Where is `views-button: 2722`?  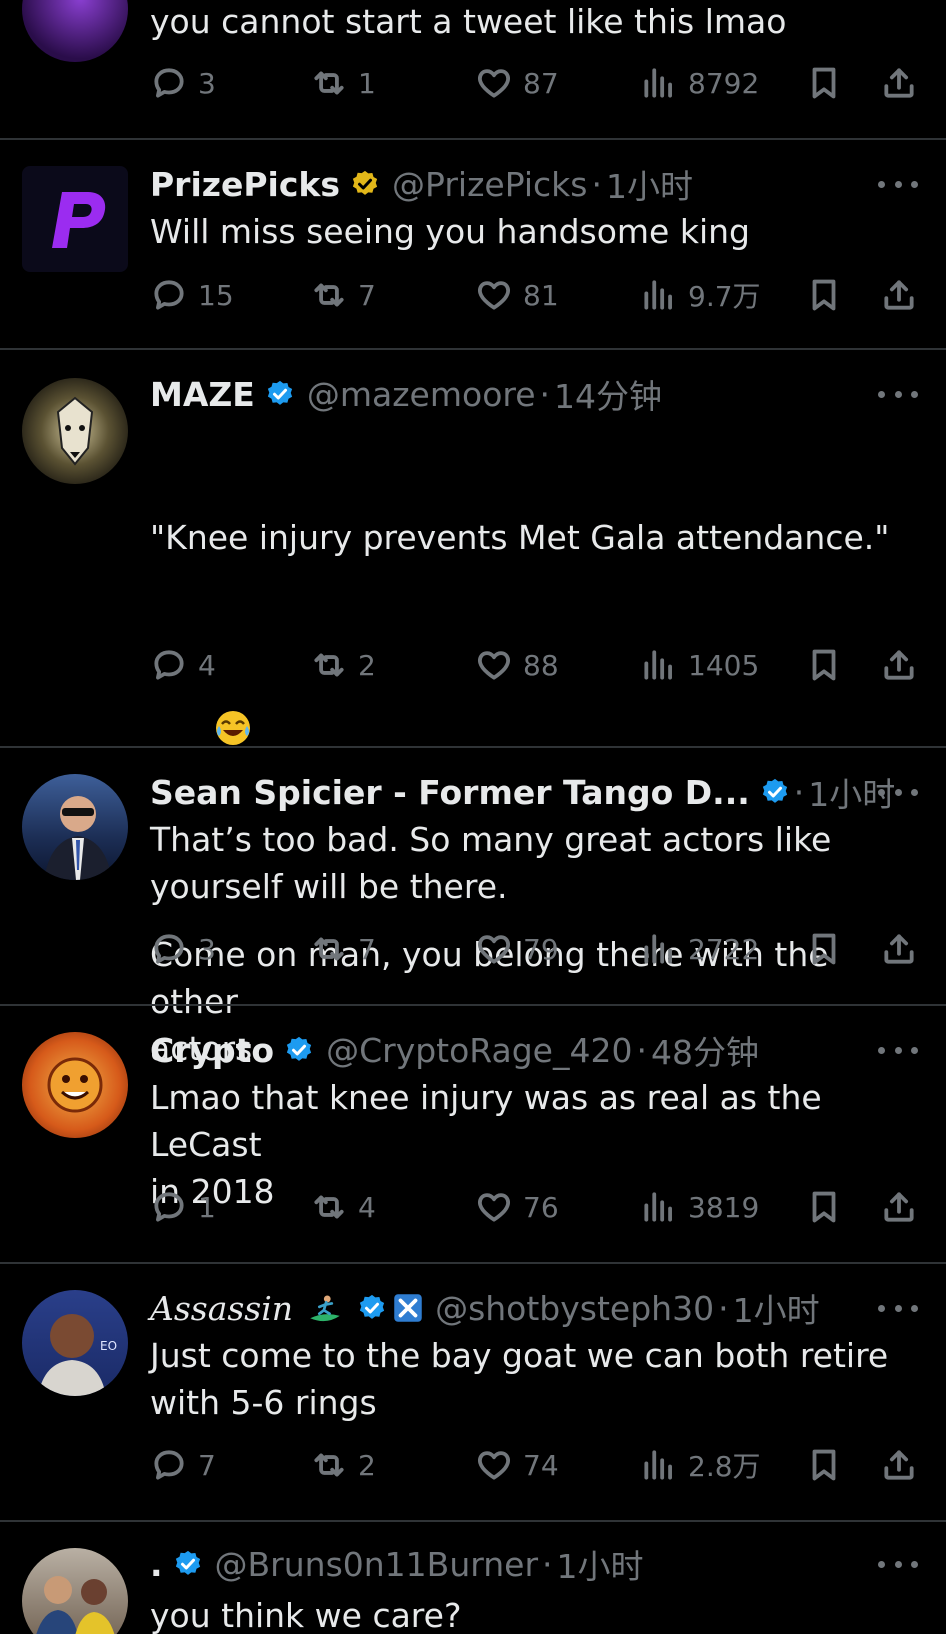
views-button: 2722 is located at coordinates (699, 949).